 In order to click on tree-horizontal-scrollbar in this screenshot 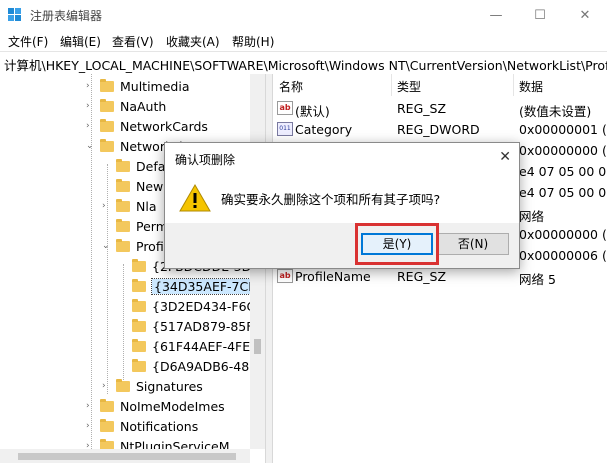, I will do `click(125, 456)`.